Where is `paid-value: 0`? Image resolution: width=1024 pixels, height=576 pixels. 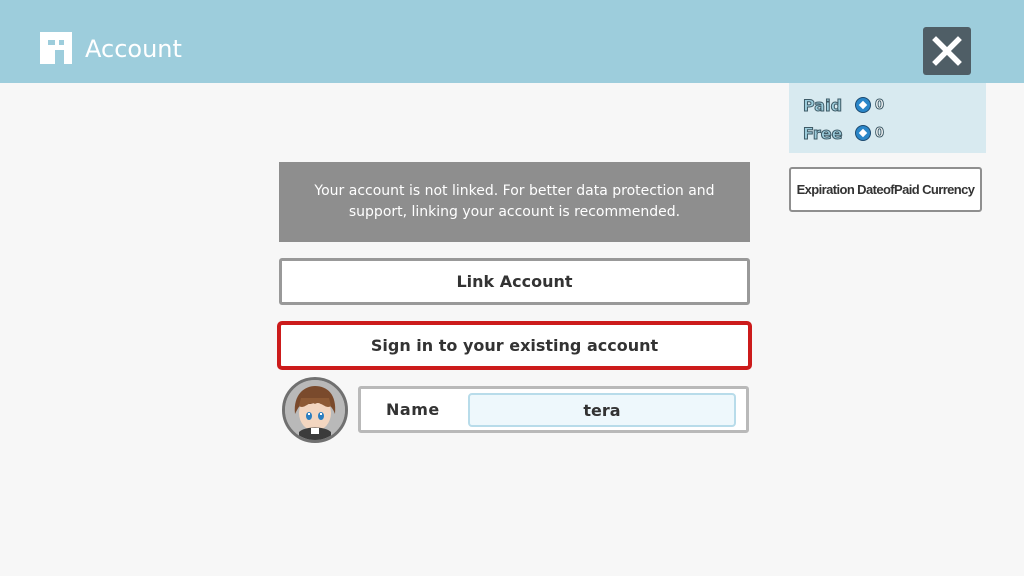 paid-value: 0 is located at coordinates (879, 105).